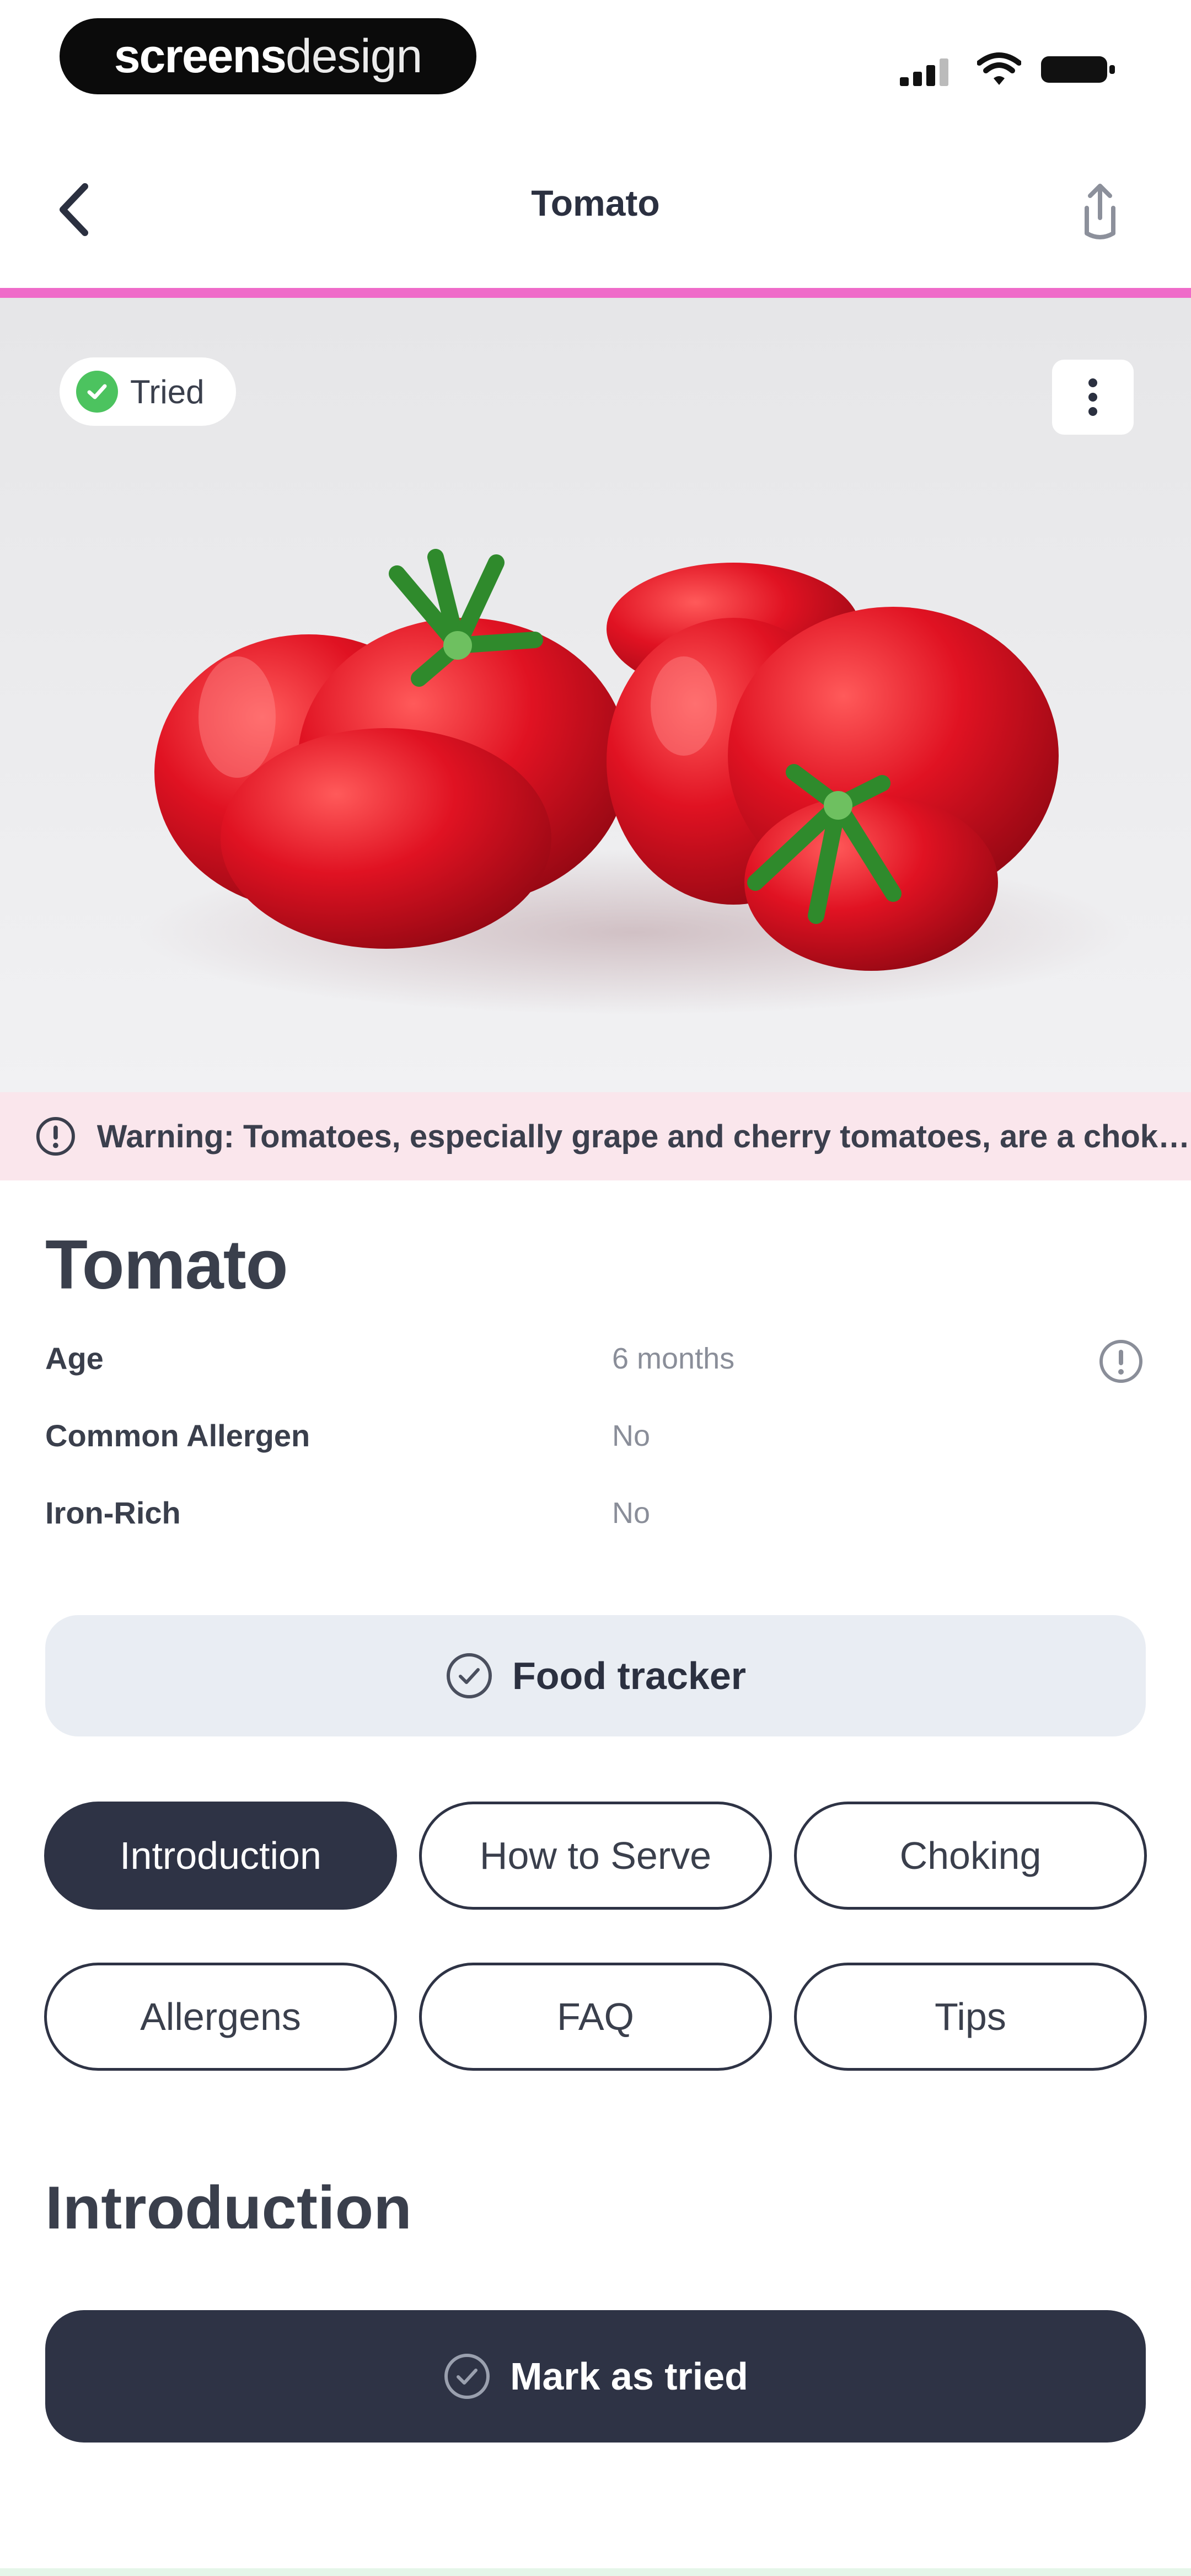  I want to click on battery-icon, so click(1078, 69).